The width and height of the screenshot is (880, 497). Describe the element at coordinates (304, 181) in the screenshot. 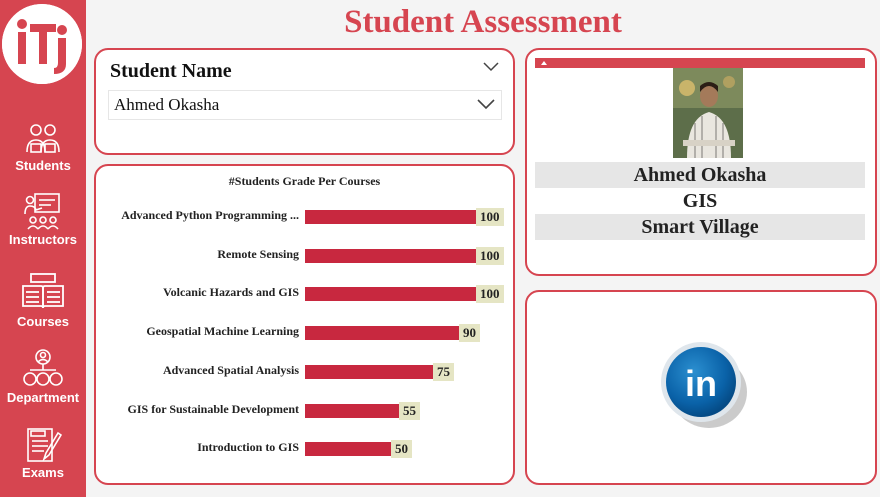

I see `chart-title: #Students Grade Per Courses` at that location.